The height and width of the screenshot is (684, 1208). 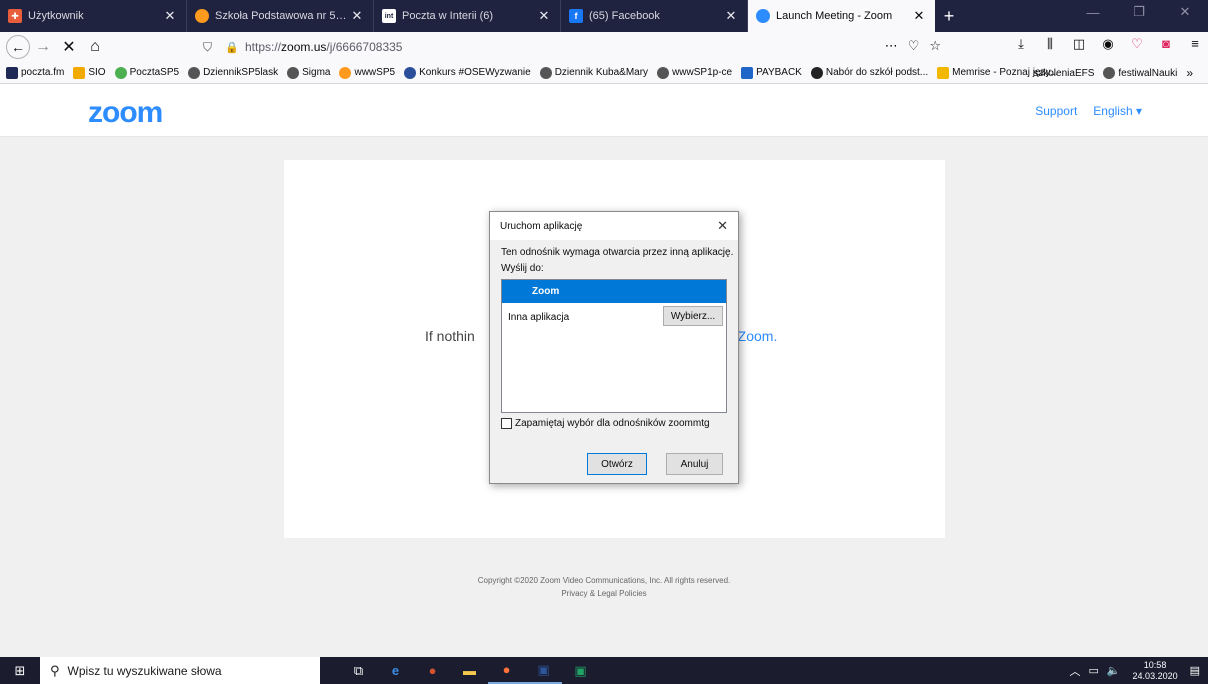 I want to click on bookmark-item: szkoleniaEFS, so click(x=1063, y=73).